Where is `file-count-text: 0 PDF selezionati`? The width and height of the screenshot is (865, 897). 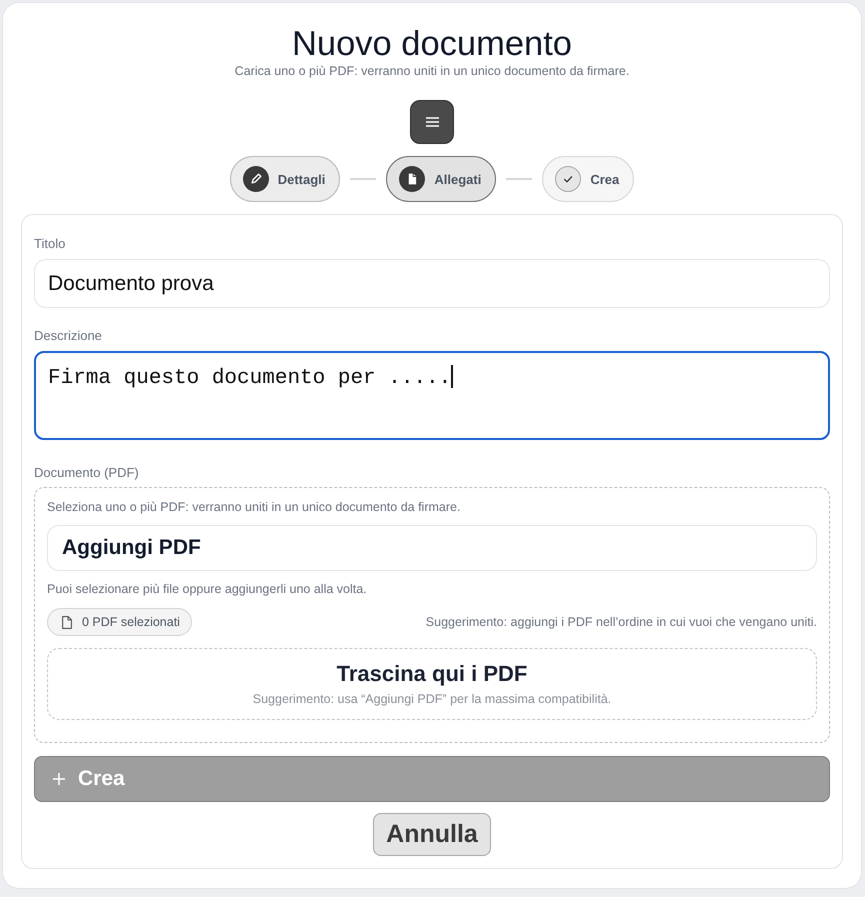 file-count-text: 0 PDF selezionati is located at coordinates (131, 622).